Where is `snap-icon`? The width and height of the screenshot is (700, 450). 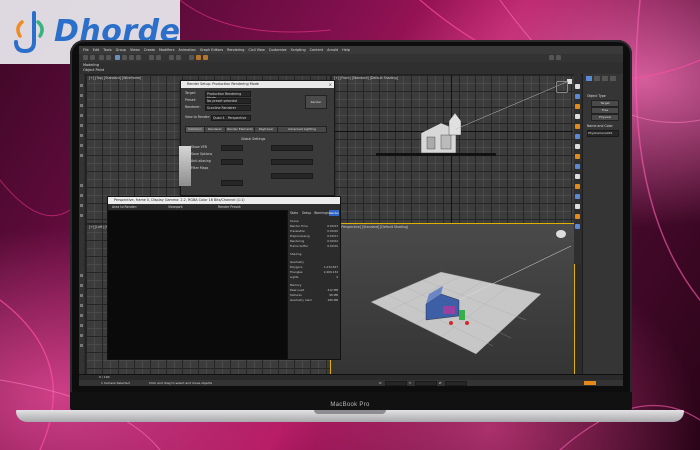 snap-icon is located at coordinates (151, 57).